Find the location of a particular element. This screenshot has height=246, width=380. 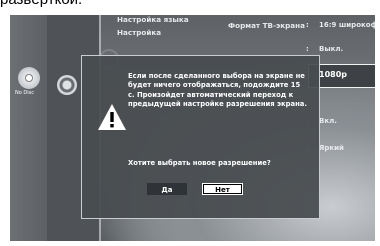

no-button: Нет is located at coordinates (222, 189).